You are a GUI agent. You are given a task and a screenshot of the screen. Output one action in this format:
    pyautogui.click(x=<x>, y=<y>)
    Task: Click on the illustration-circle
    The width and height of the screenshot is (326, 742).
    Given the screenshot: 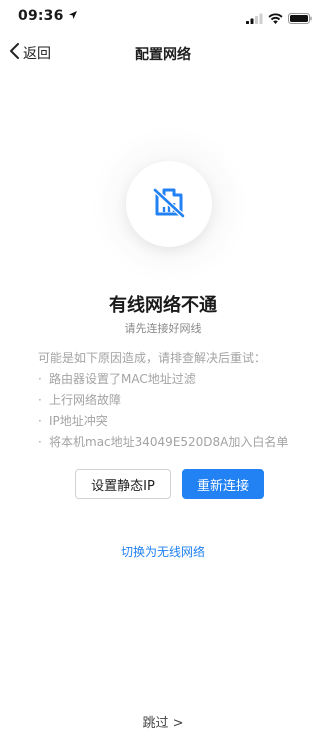 What is the action you would take?
    pyautogui.click(x=169, y=204)
    